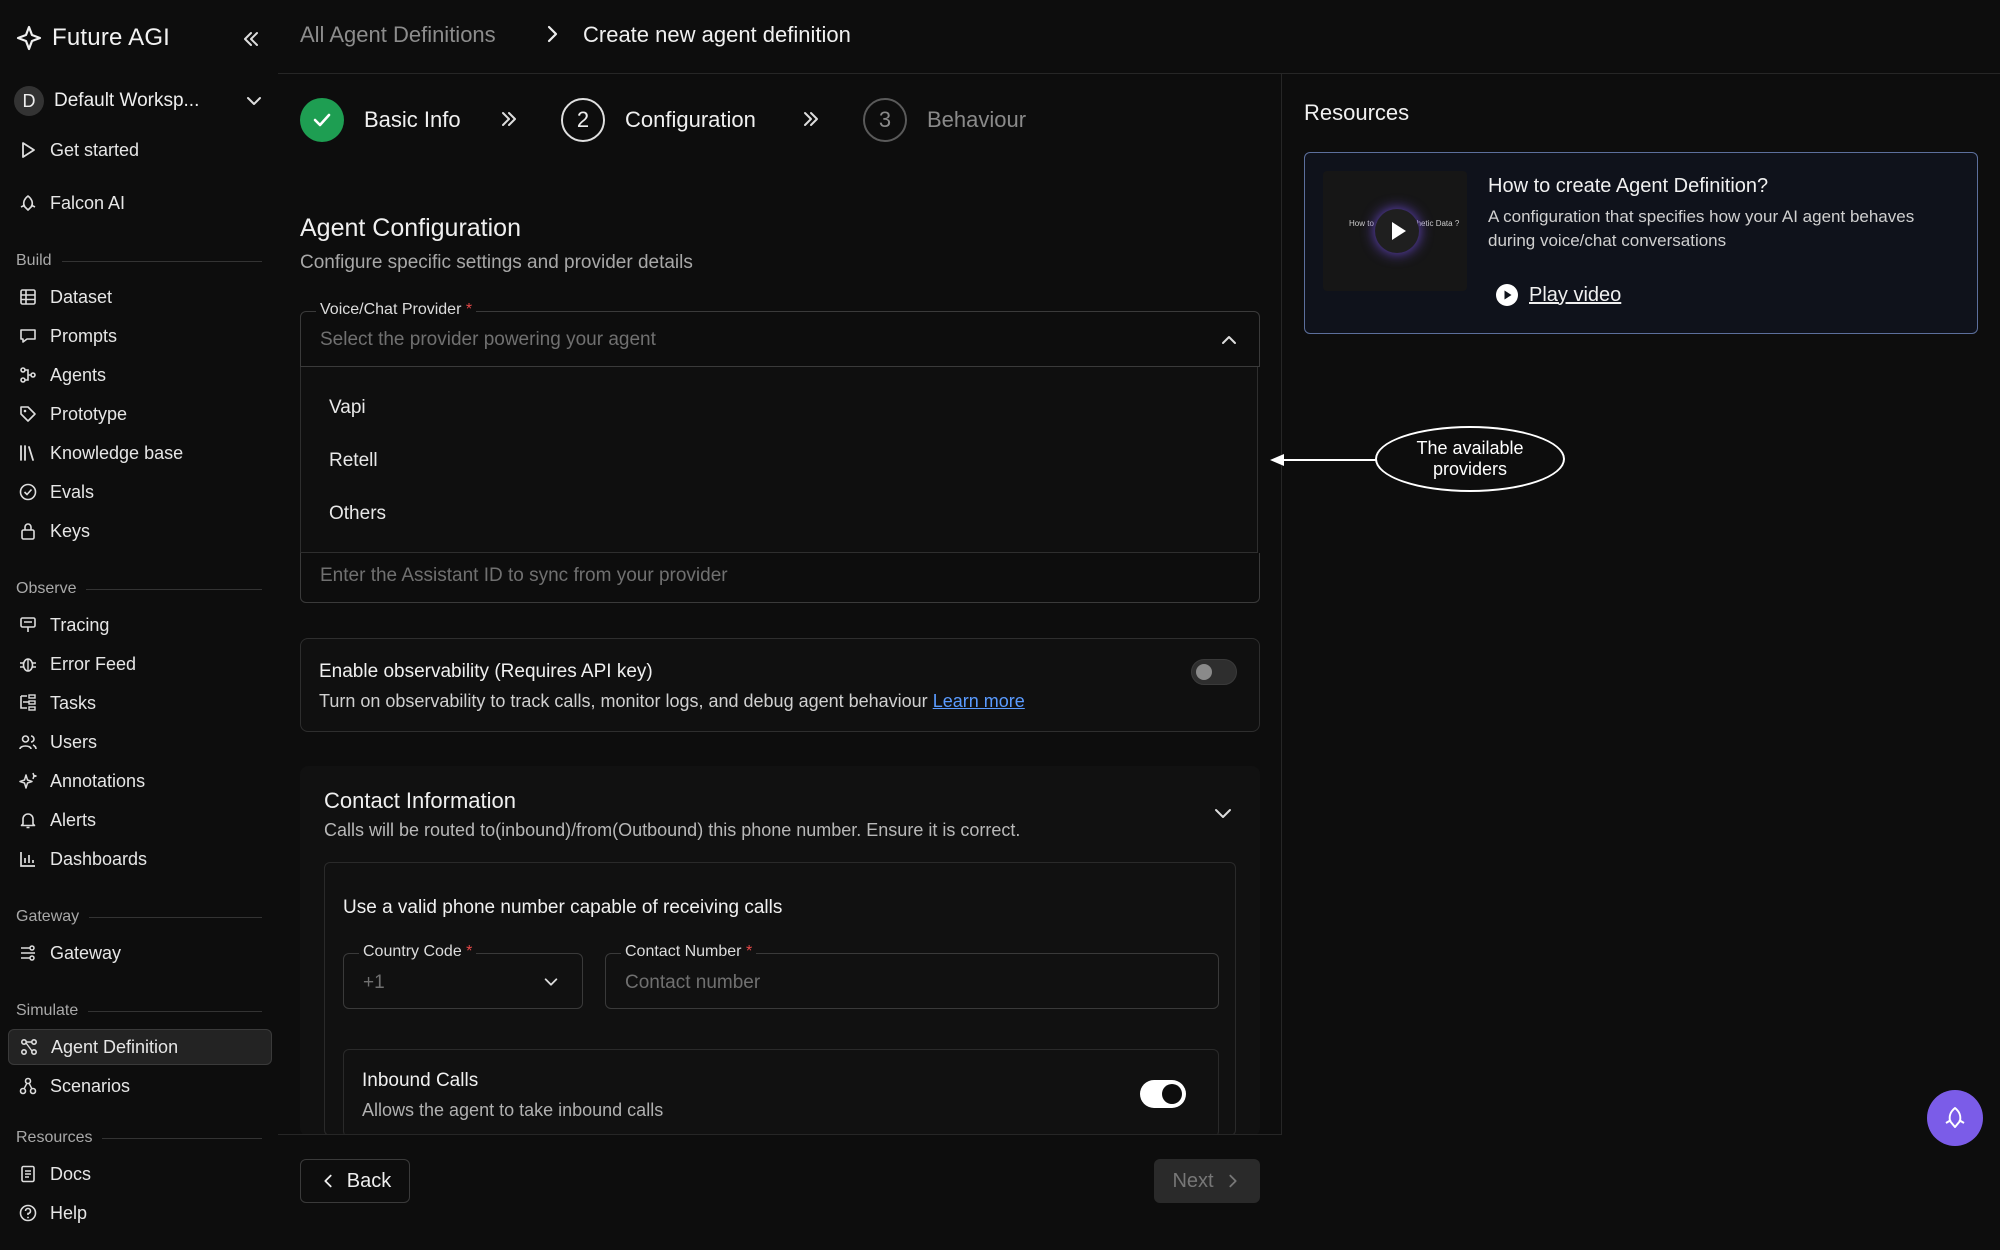  Describe the element at coordinates (463, 981) in the screenshot. I see `country-code-select: +1` at that location.